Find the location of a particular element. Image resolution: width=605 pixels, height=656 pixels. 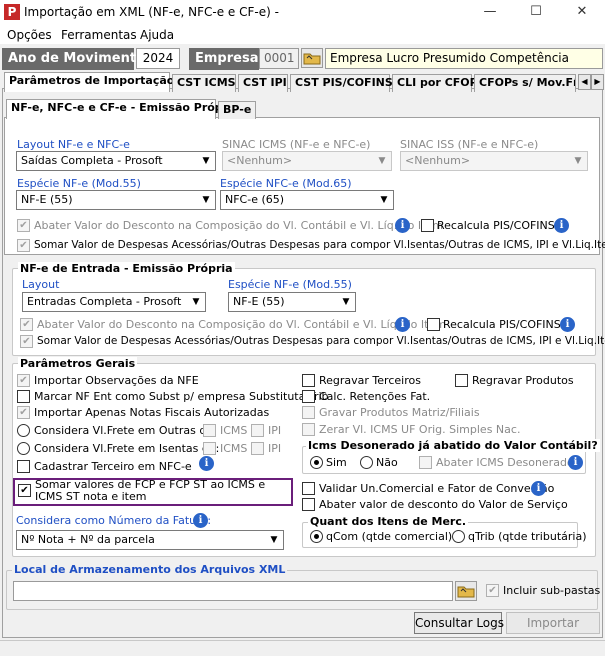

frete-outras-radio is located at coordinates (23, 430).